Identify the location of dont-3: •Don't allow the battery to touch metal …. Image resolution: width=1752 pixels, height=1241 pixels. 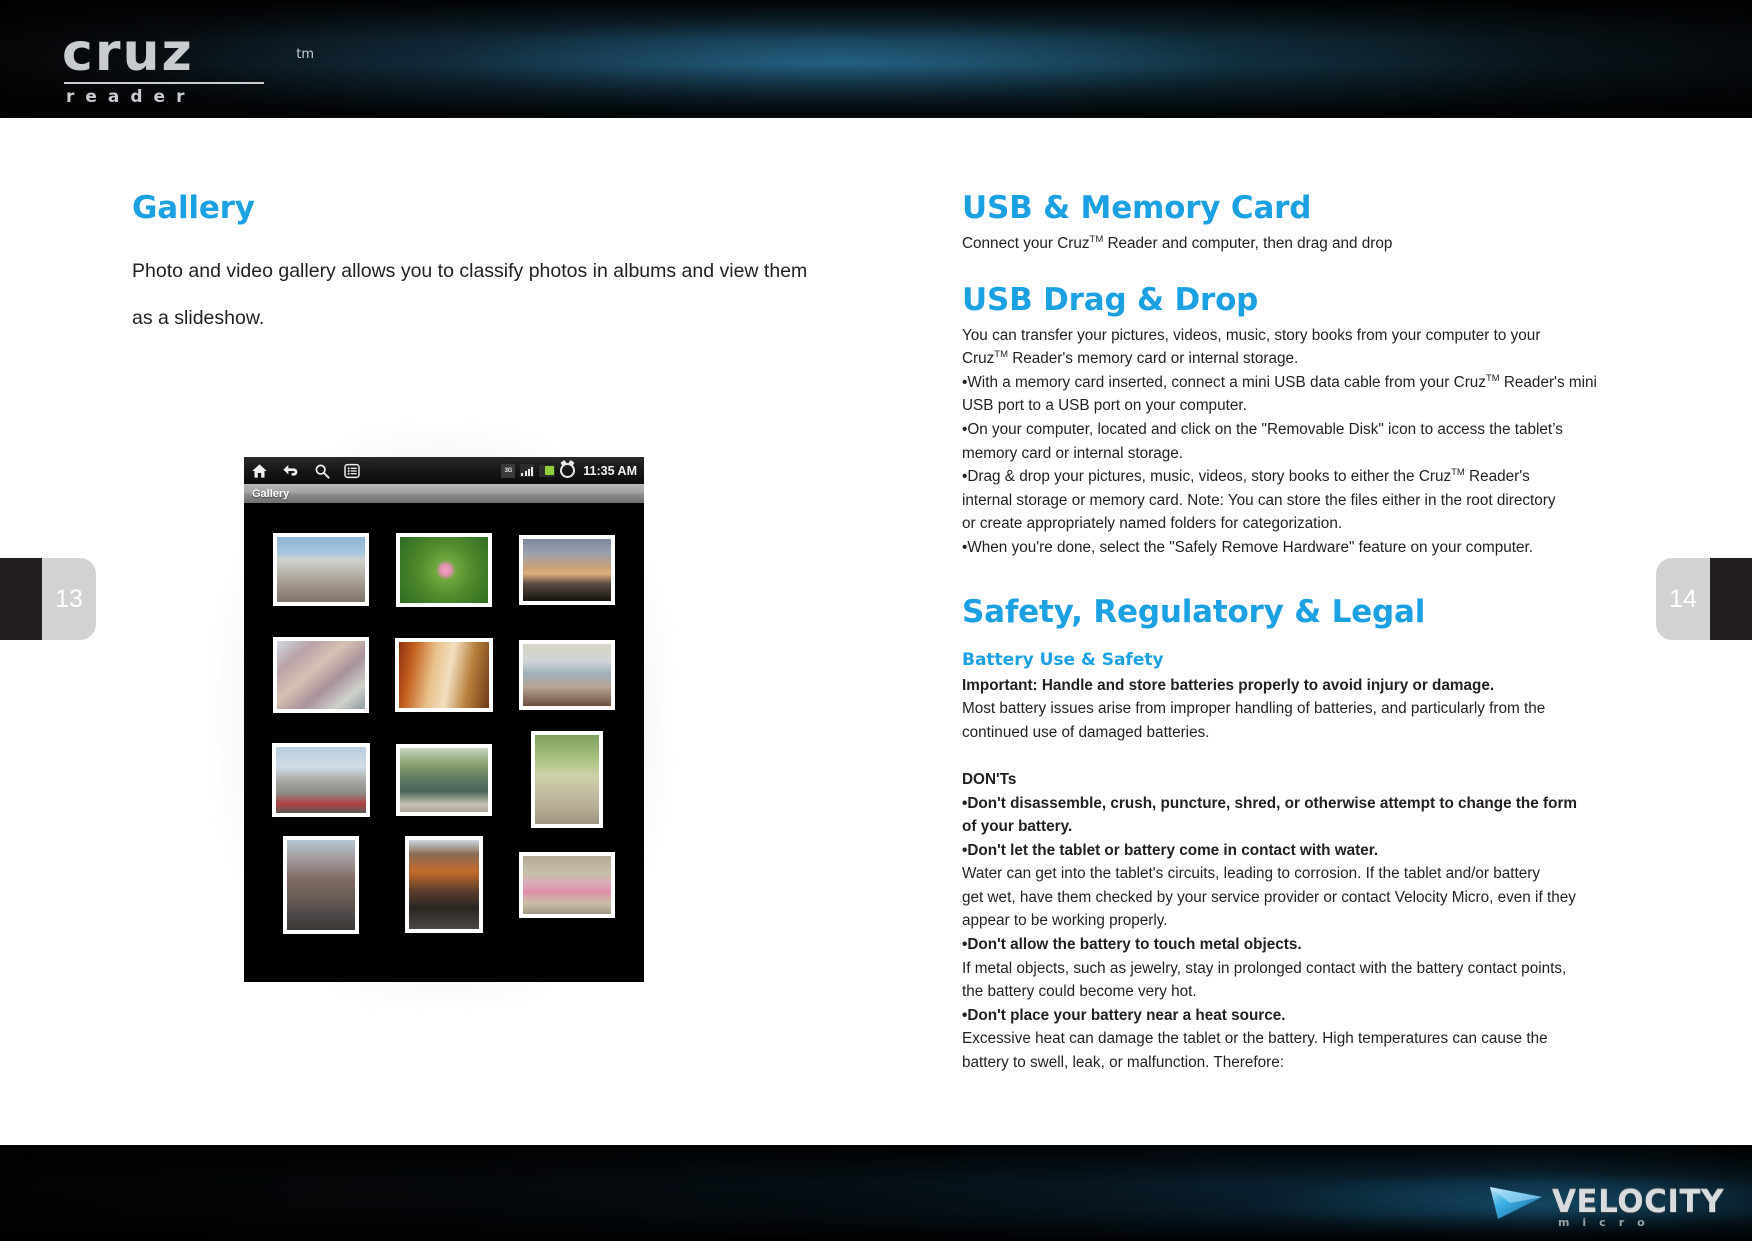
(1132, 945).